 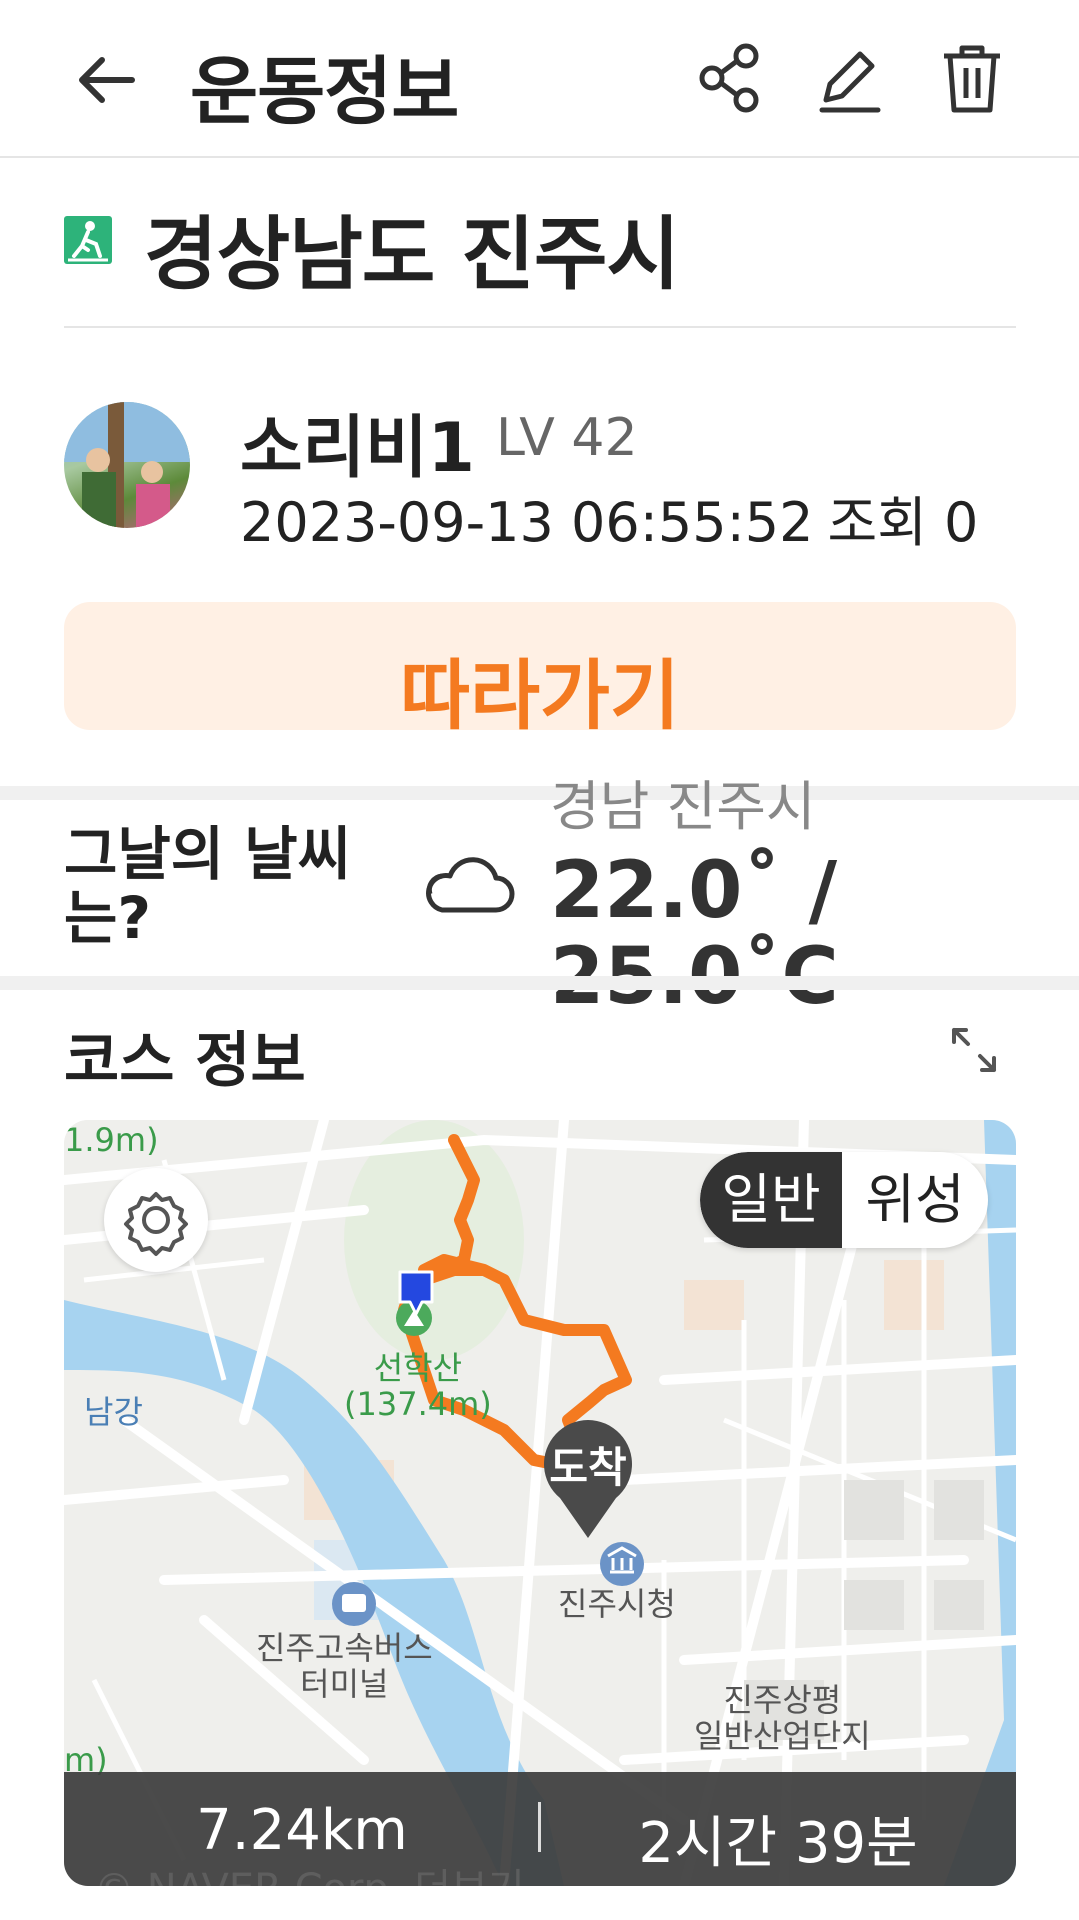 What do you see at coordinates (418, 1386) in the screenshot?
I see `mountain-label: 선학산 (137.4m)` at bounding box center [418, 1386].